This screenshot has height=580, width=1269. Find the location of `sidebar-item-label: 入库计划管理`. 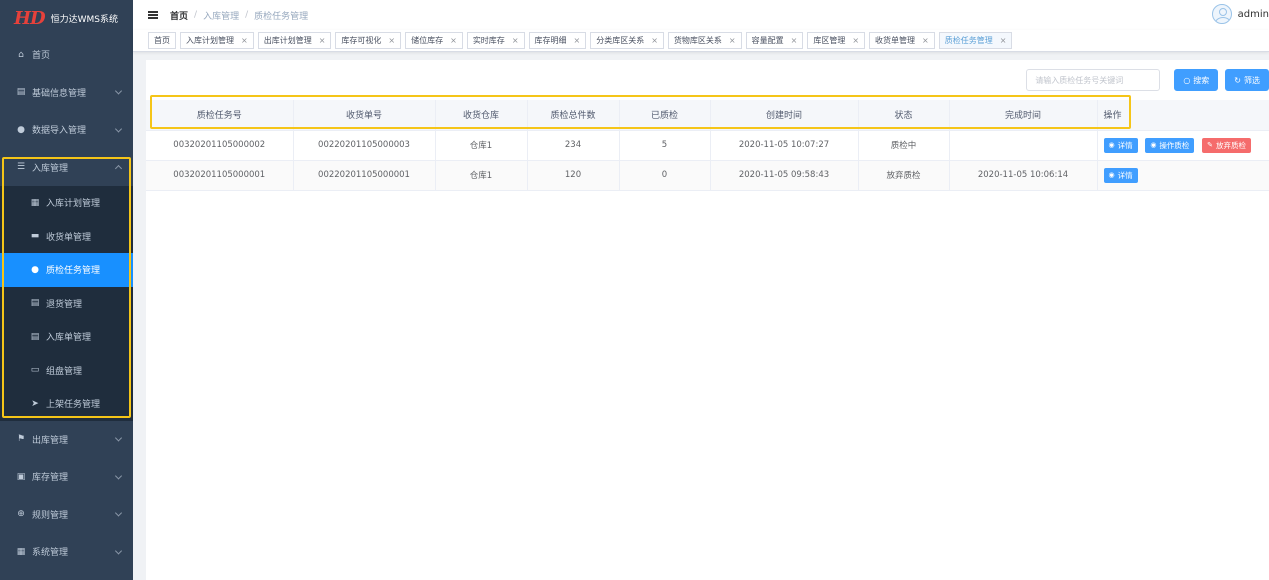

sidebar-item-label: 入库计划管理 is located at coordinates (73, 204).